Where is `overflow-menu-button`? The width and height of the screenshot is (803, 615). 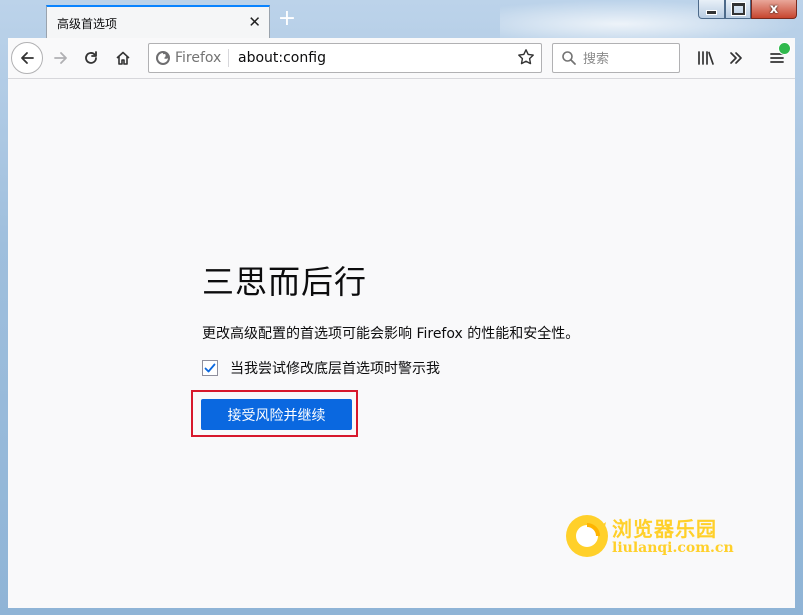 overflow-menu-button is located at coordinates (736, 58).